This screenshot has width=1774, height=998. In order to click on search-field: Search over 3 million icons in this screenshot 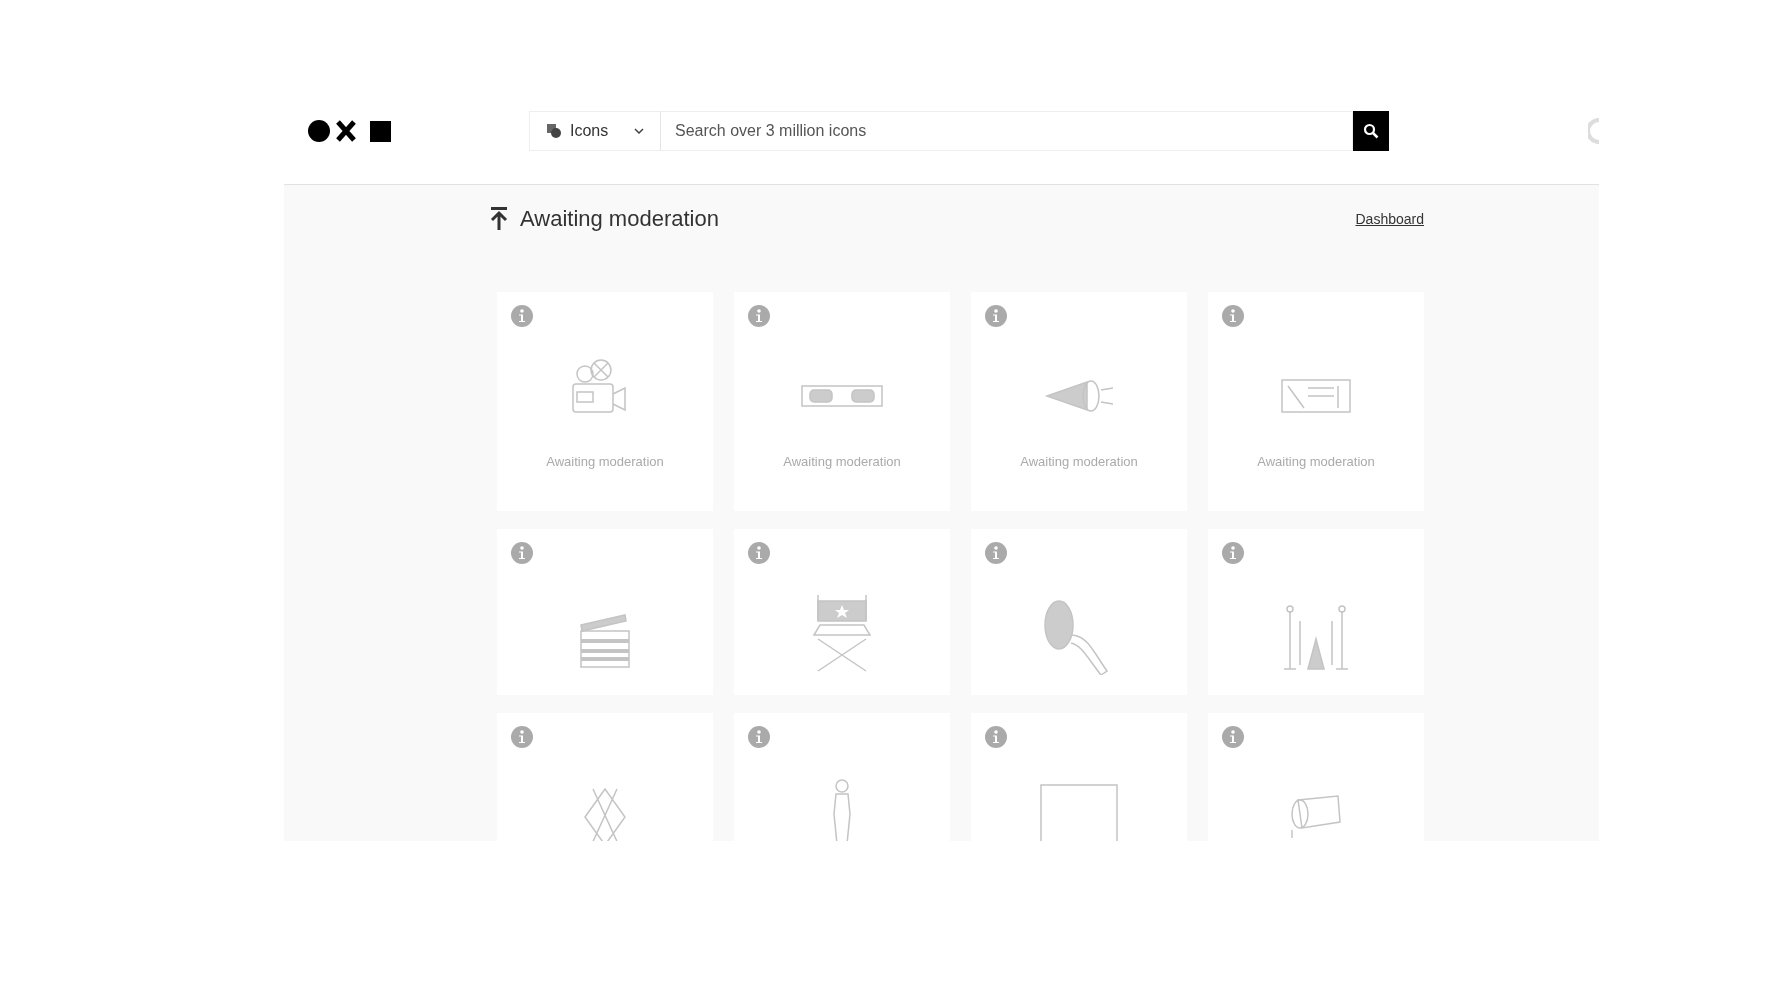, I will do `click(1007, 131)`.